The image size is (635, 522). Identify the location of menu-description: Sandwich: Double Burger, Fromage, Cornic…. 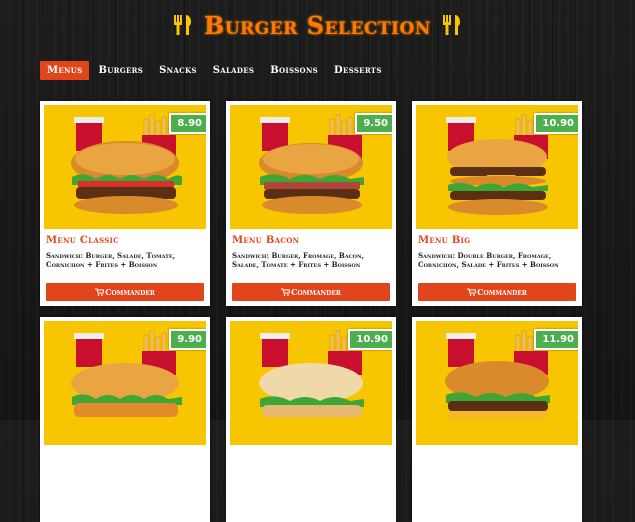
(488, 260).